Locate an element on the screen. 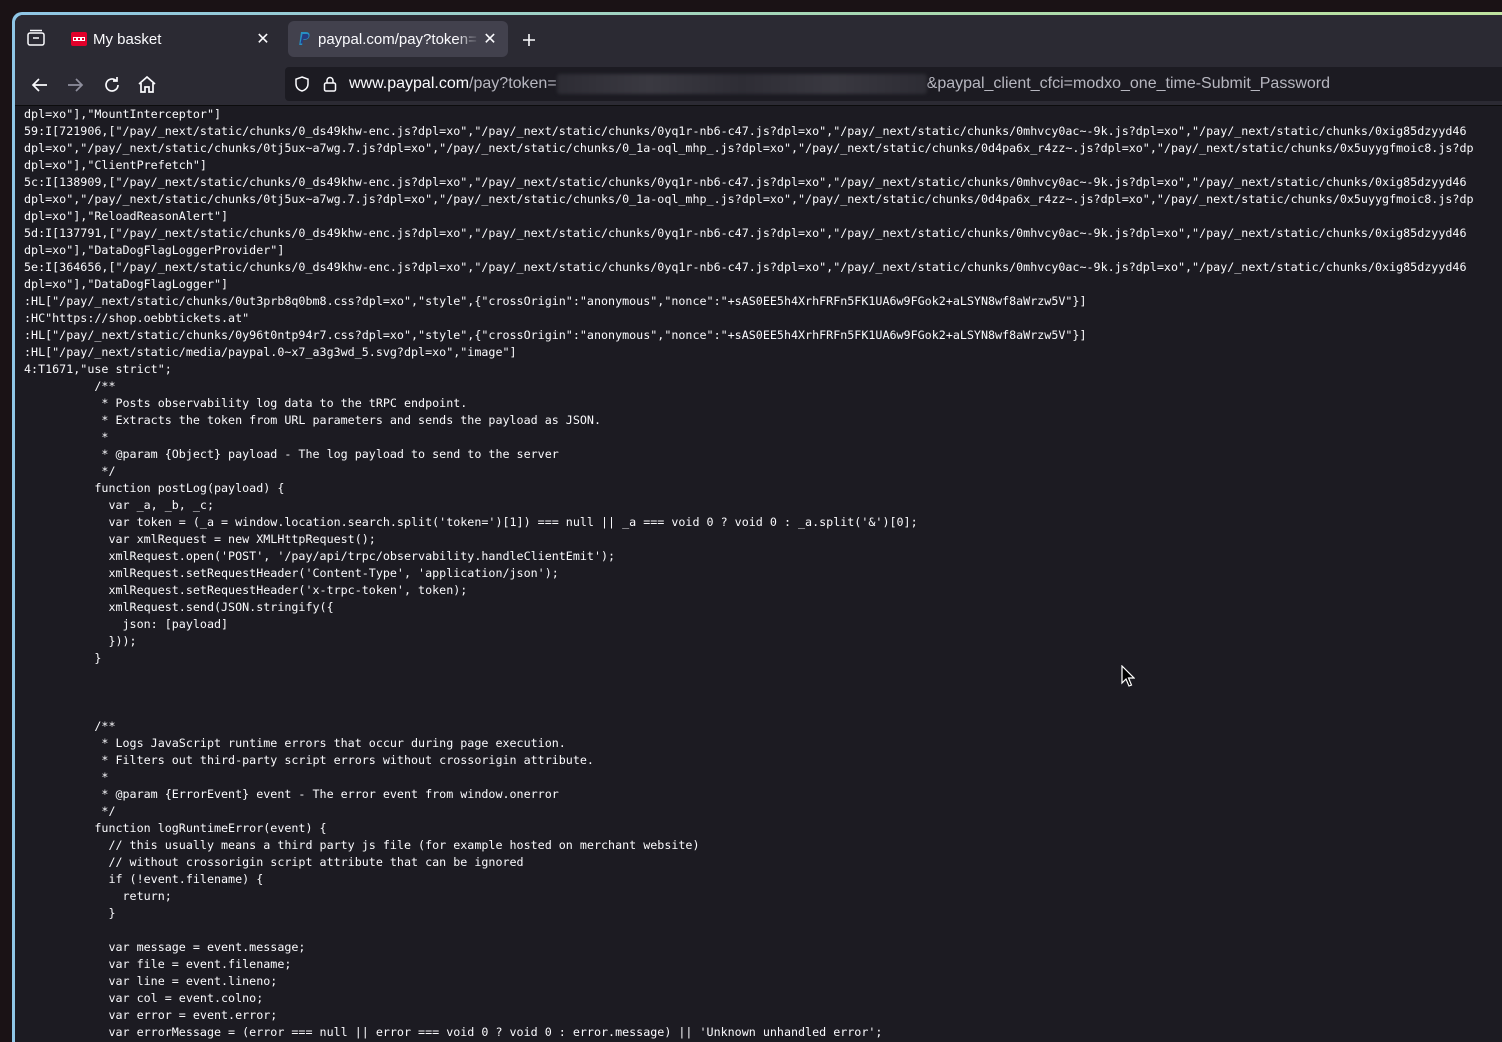  source-line: xmlRequest.send(JSON.stringify({ is located at coordinates (179, 607).